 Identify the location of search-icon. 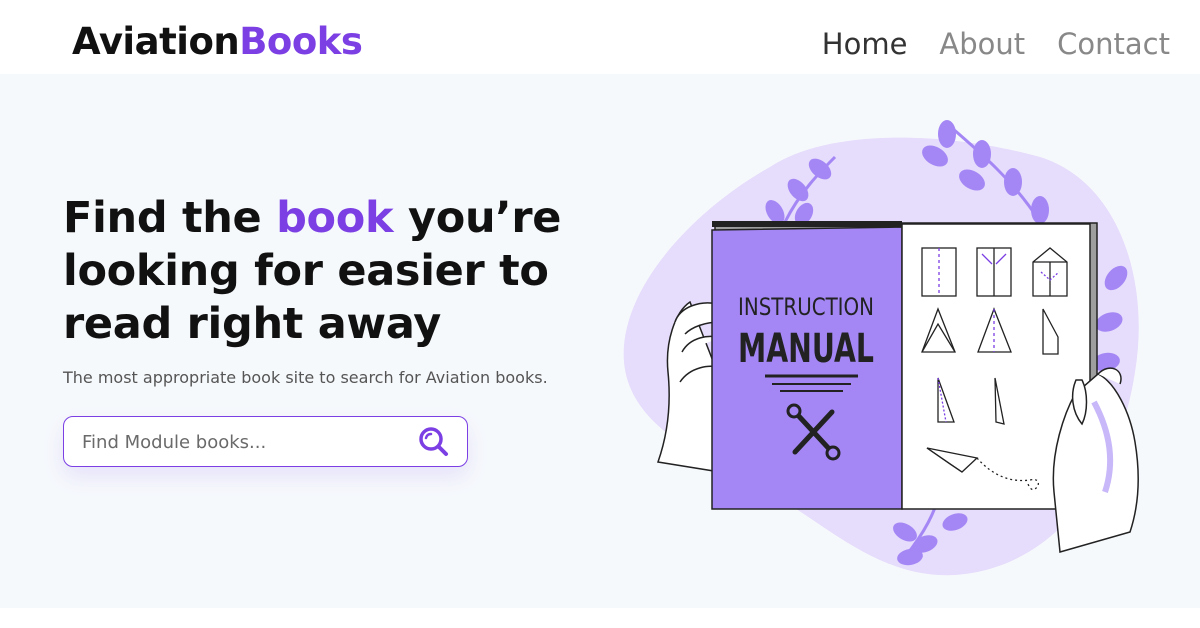
(434, 442).